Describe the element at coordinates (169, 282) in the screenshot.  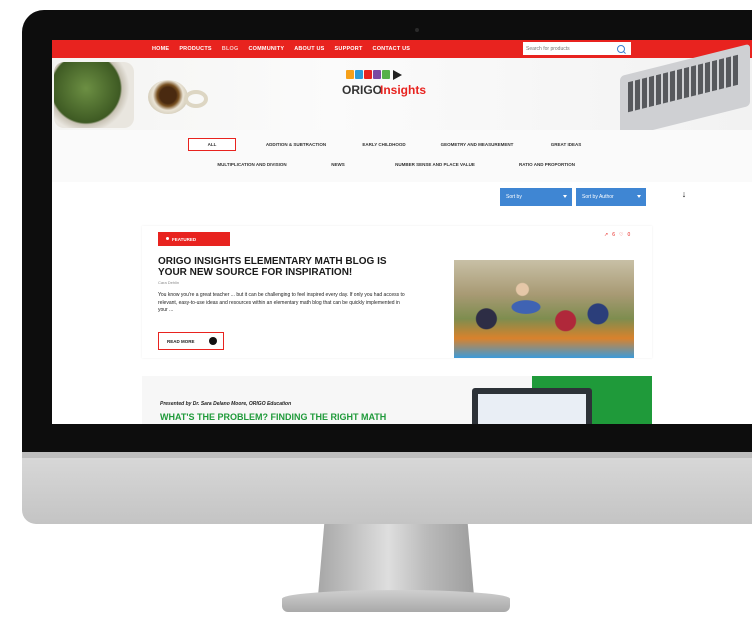
I see `post-author: Cara Dehlin` at that location.